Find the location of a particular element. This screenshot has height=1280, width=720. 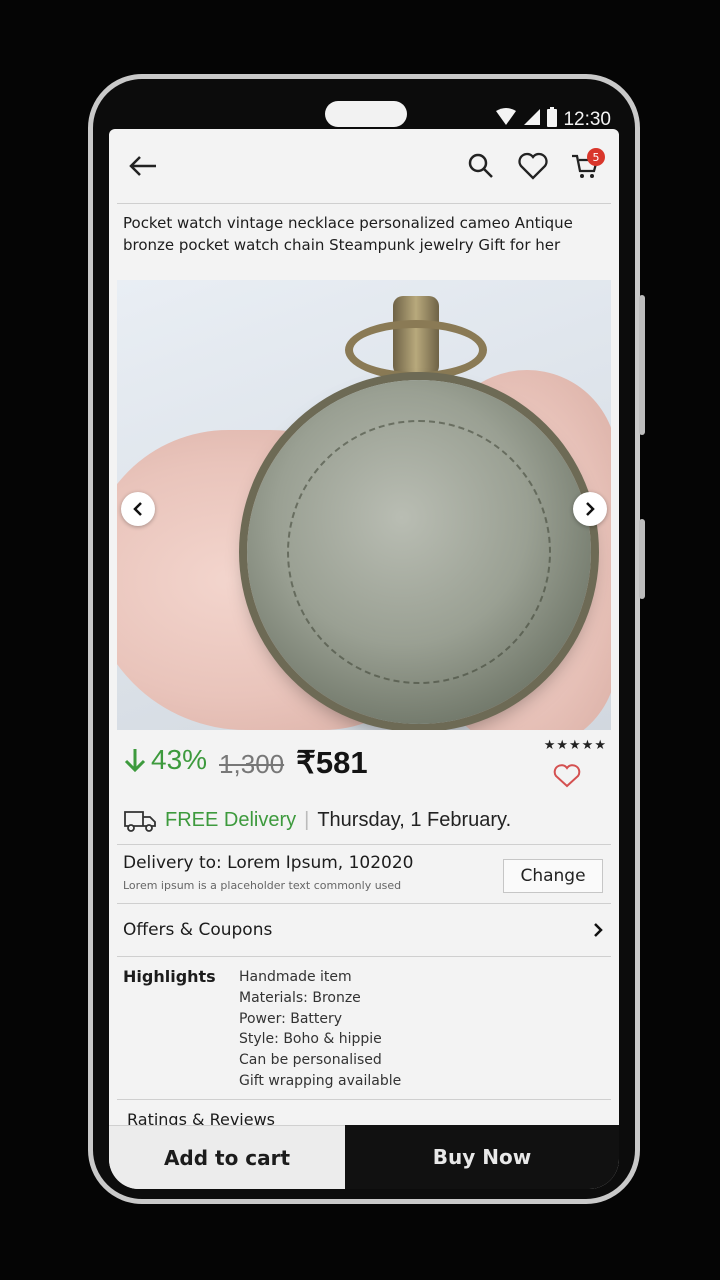

free-delivery-label: FREE Delivery is located at coordinates (231, 819).